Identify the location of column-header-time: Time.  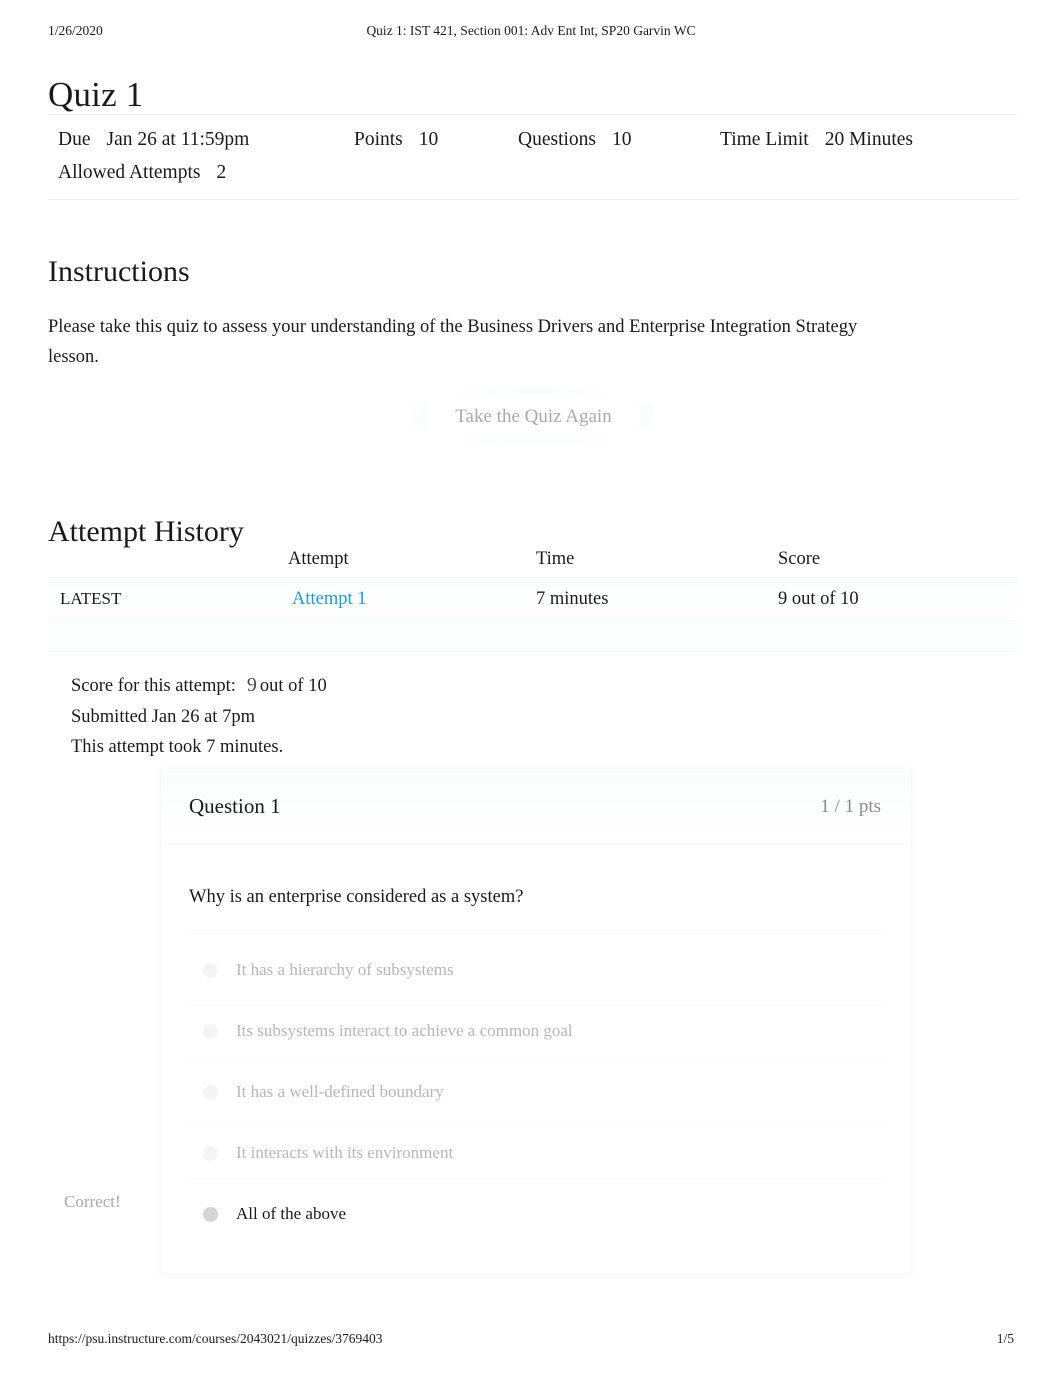
(555, 558).